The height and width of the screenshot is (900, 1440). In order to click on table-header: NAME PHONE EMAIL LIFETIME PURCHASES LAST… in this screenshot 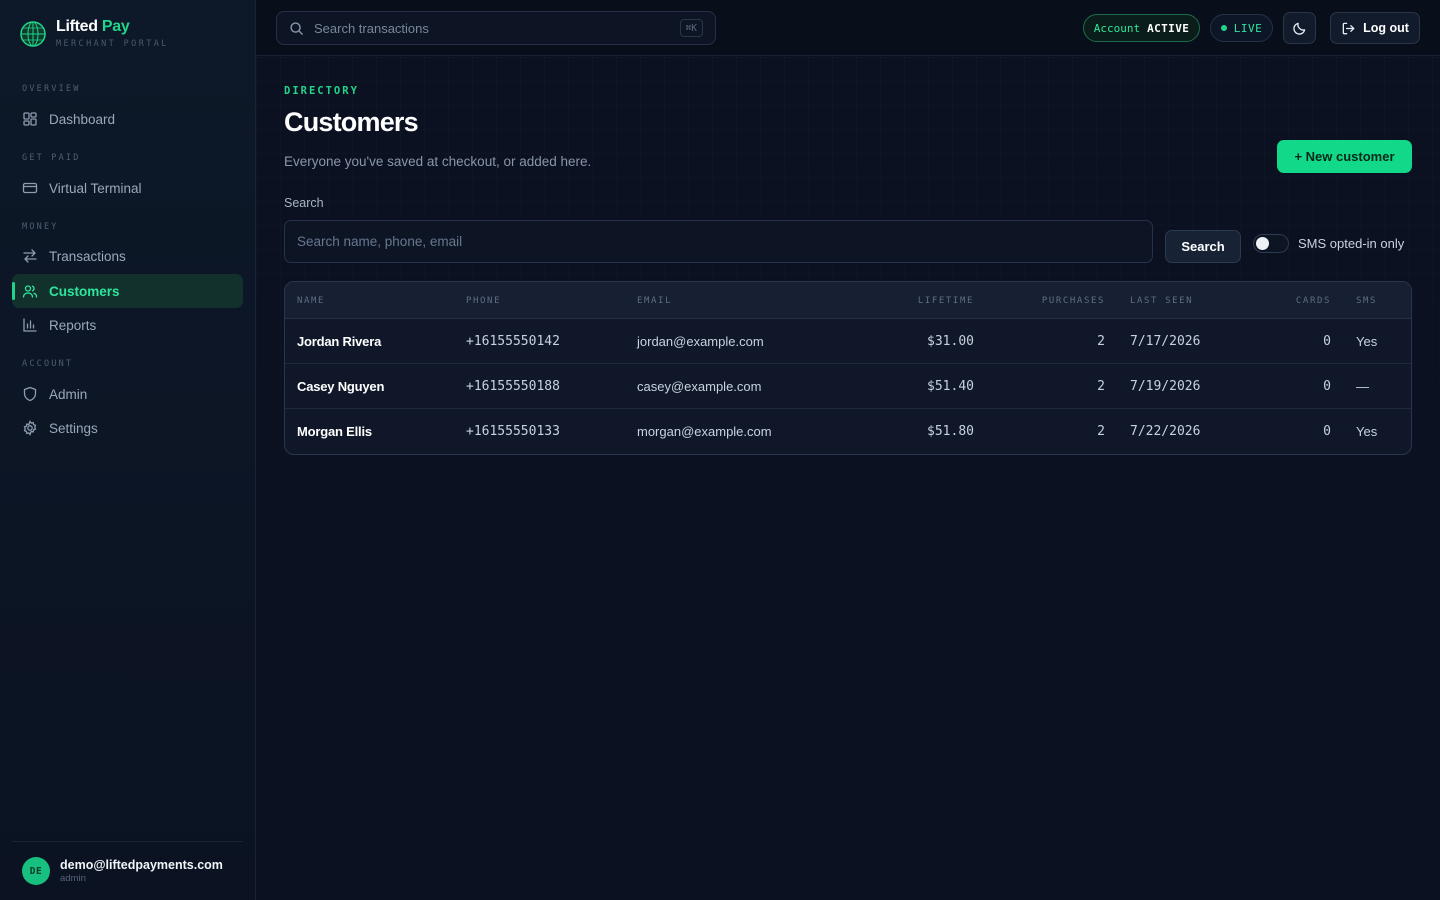, I will do `click(848, 300)`.